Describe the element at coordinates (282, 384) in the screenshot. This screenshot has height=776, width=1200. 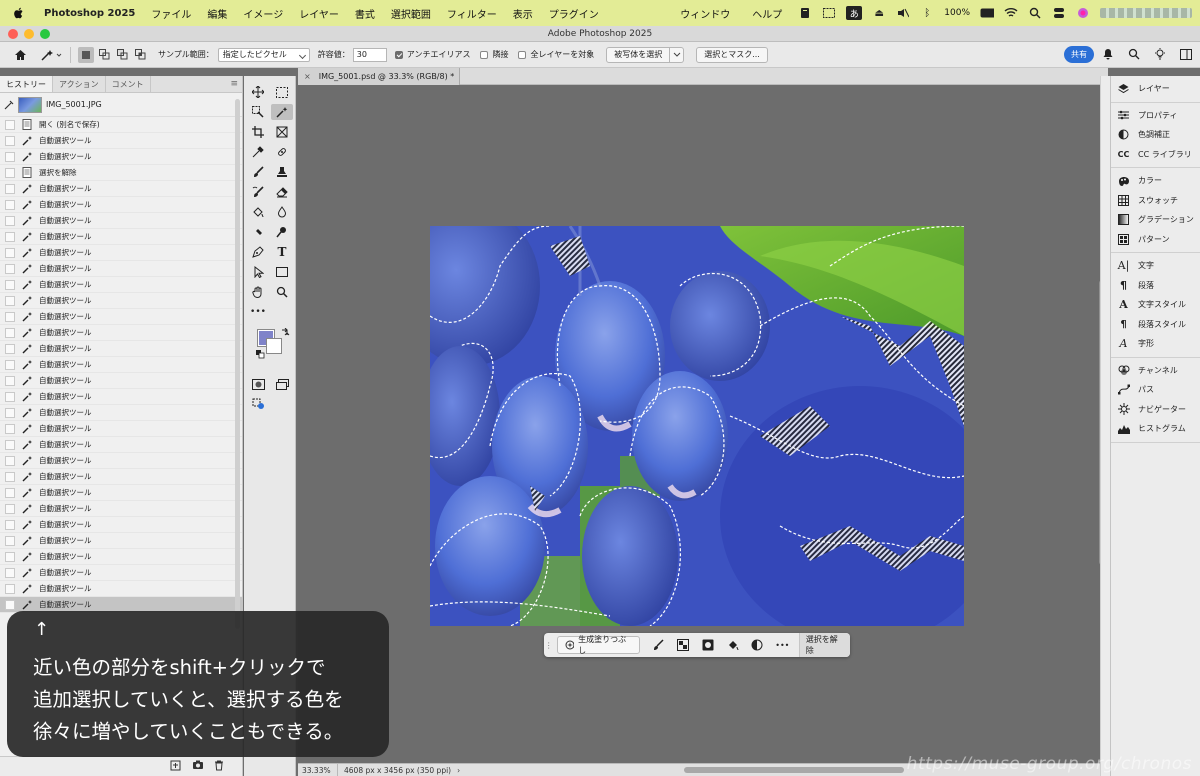
I see `screen-mode-icon` at that location.